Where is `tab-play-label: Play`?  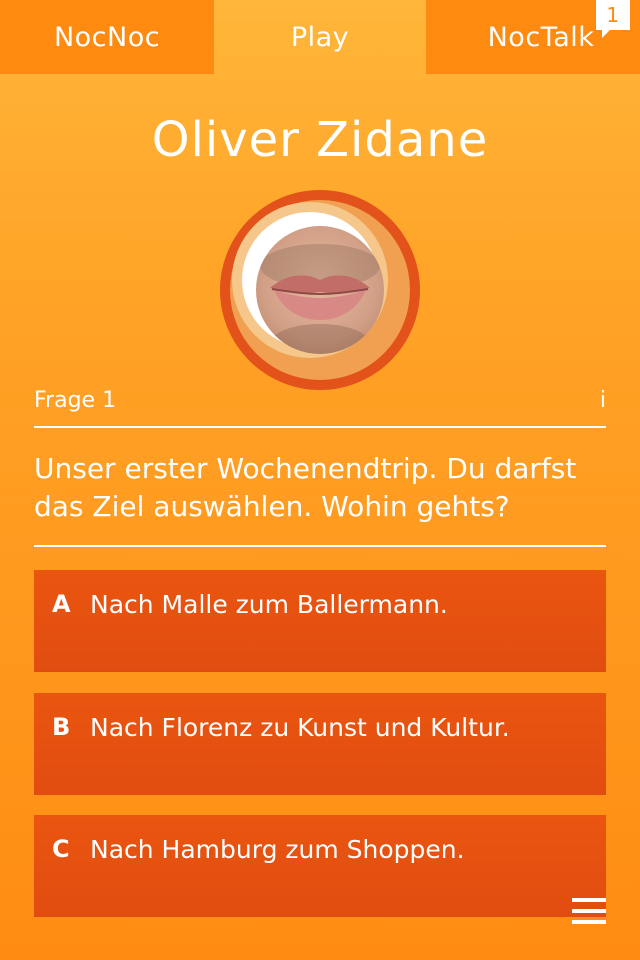
tab-play-label: Play is located at coordinates (320, 37).